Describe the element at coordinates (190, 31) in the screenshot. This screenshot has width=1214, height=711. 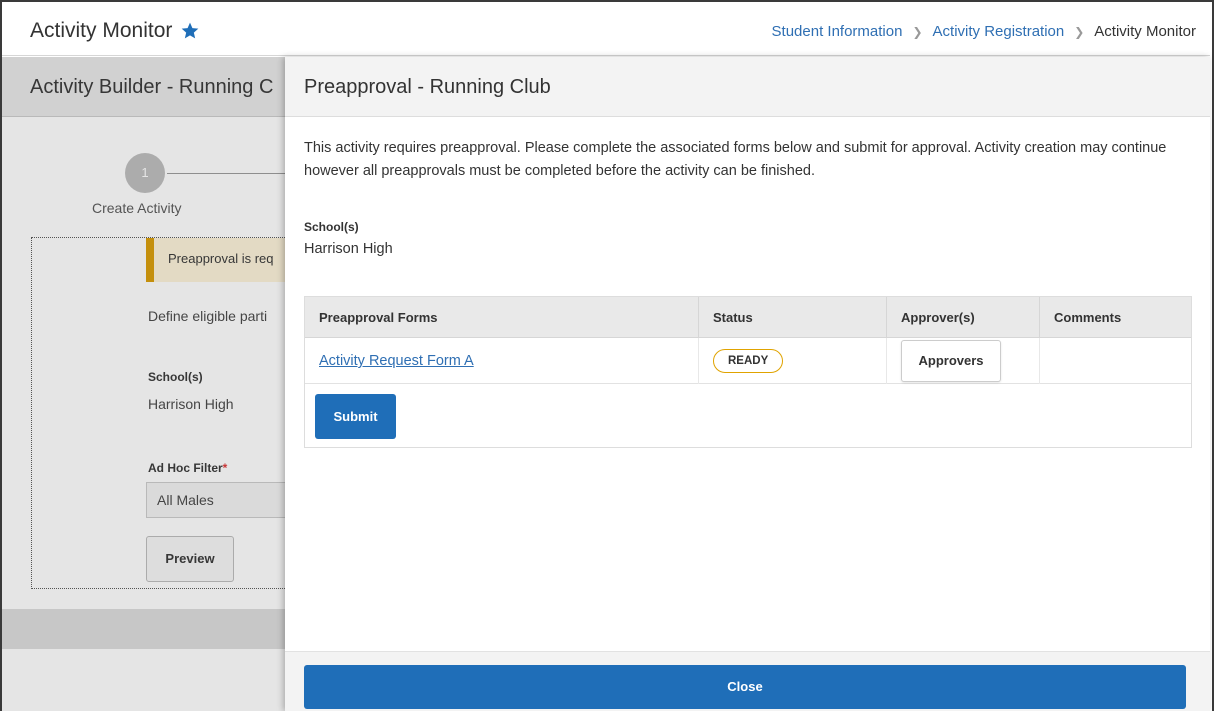
I see `star-icon` at that location.